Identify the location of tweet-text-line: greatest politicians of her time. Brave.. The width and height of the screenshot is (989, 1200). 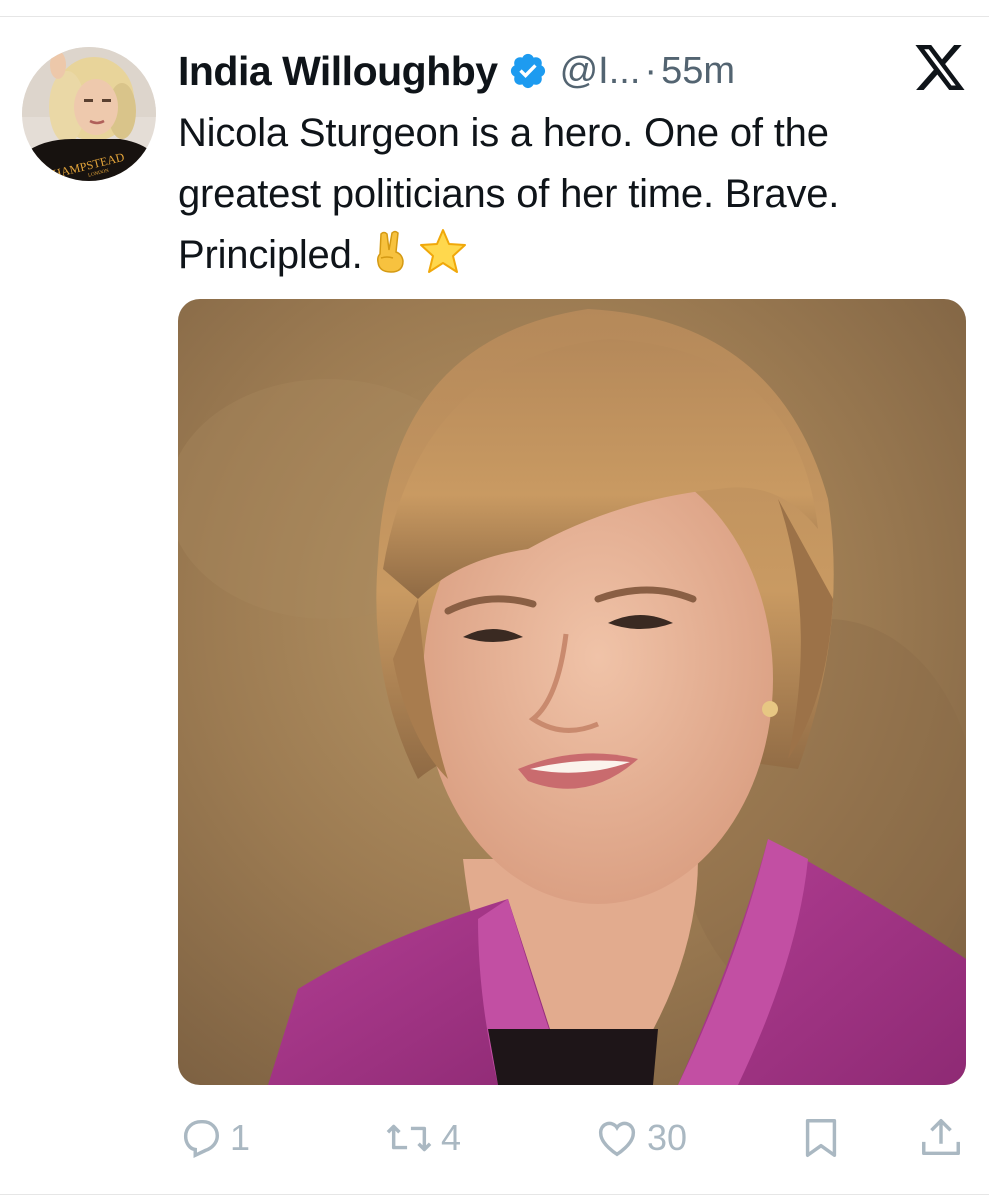
(509, 194).